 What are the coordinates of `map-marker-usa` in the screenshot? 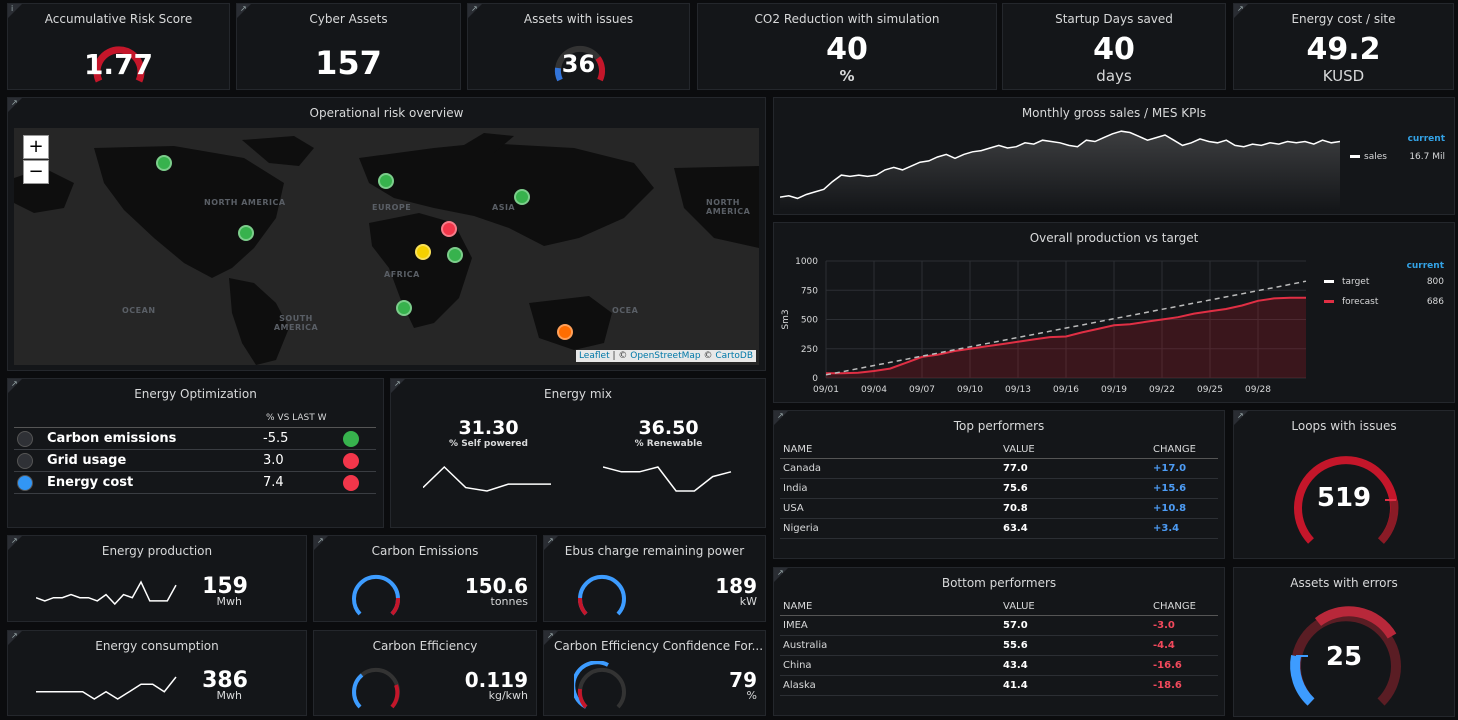 It's located at (246, 233).